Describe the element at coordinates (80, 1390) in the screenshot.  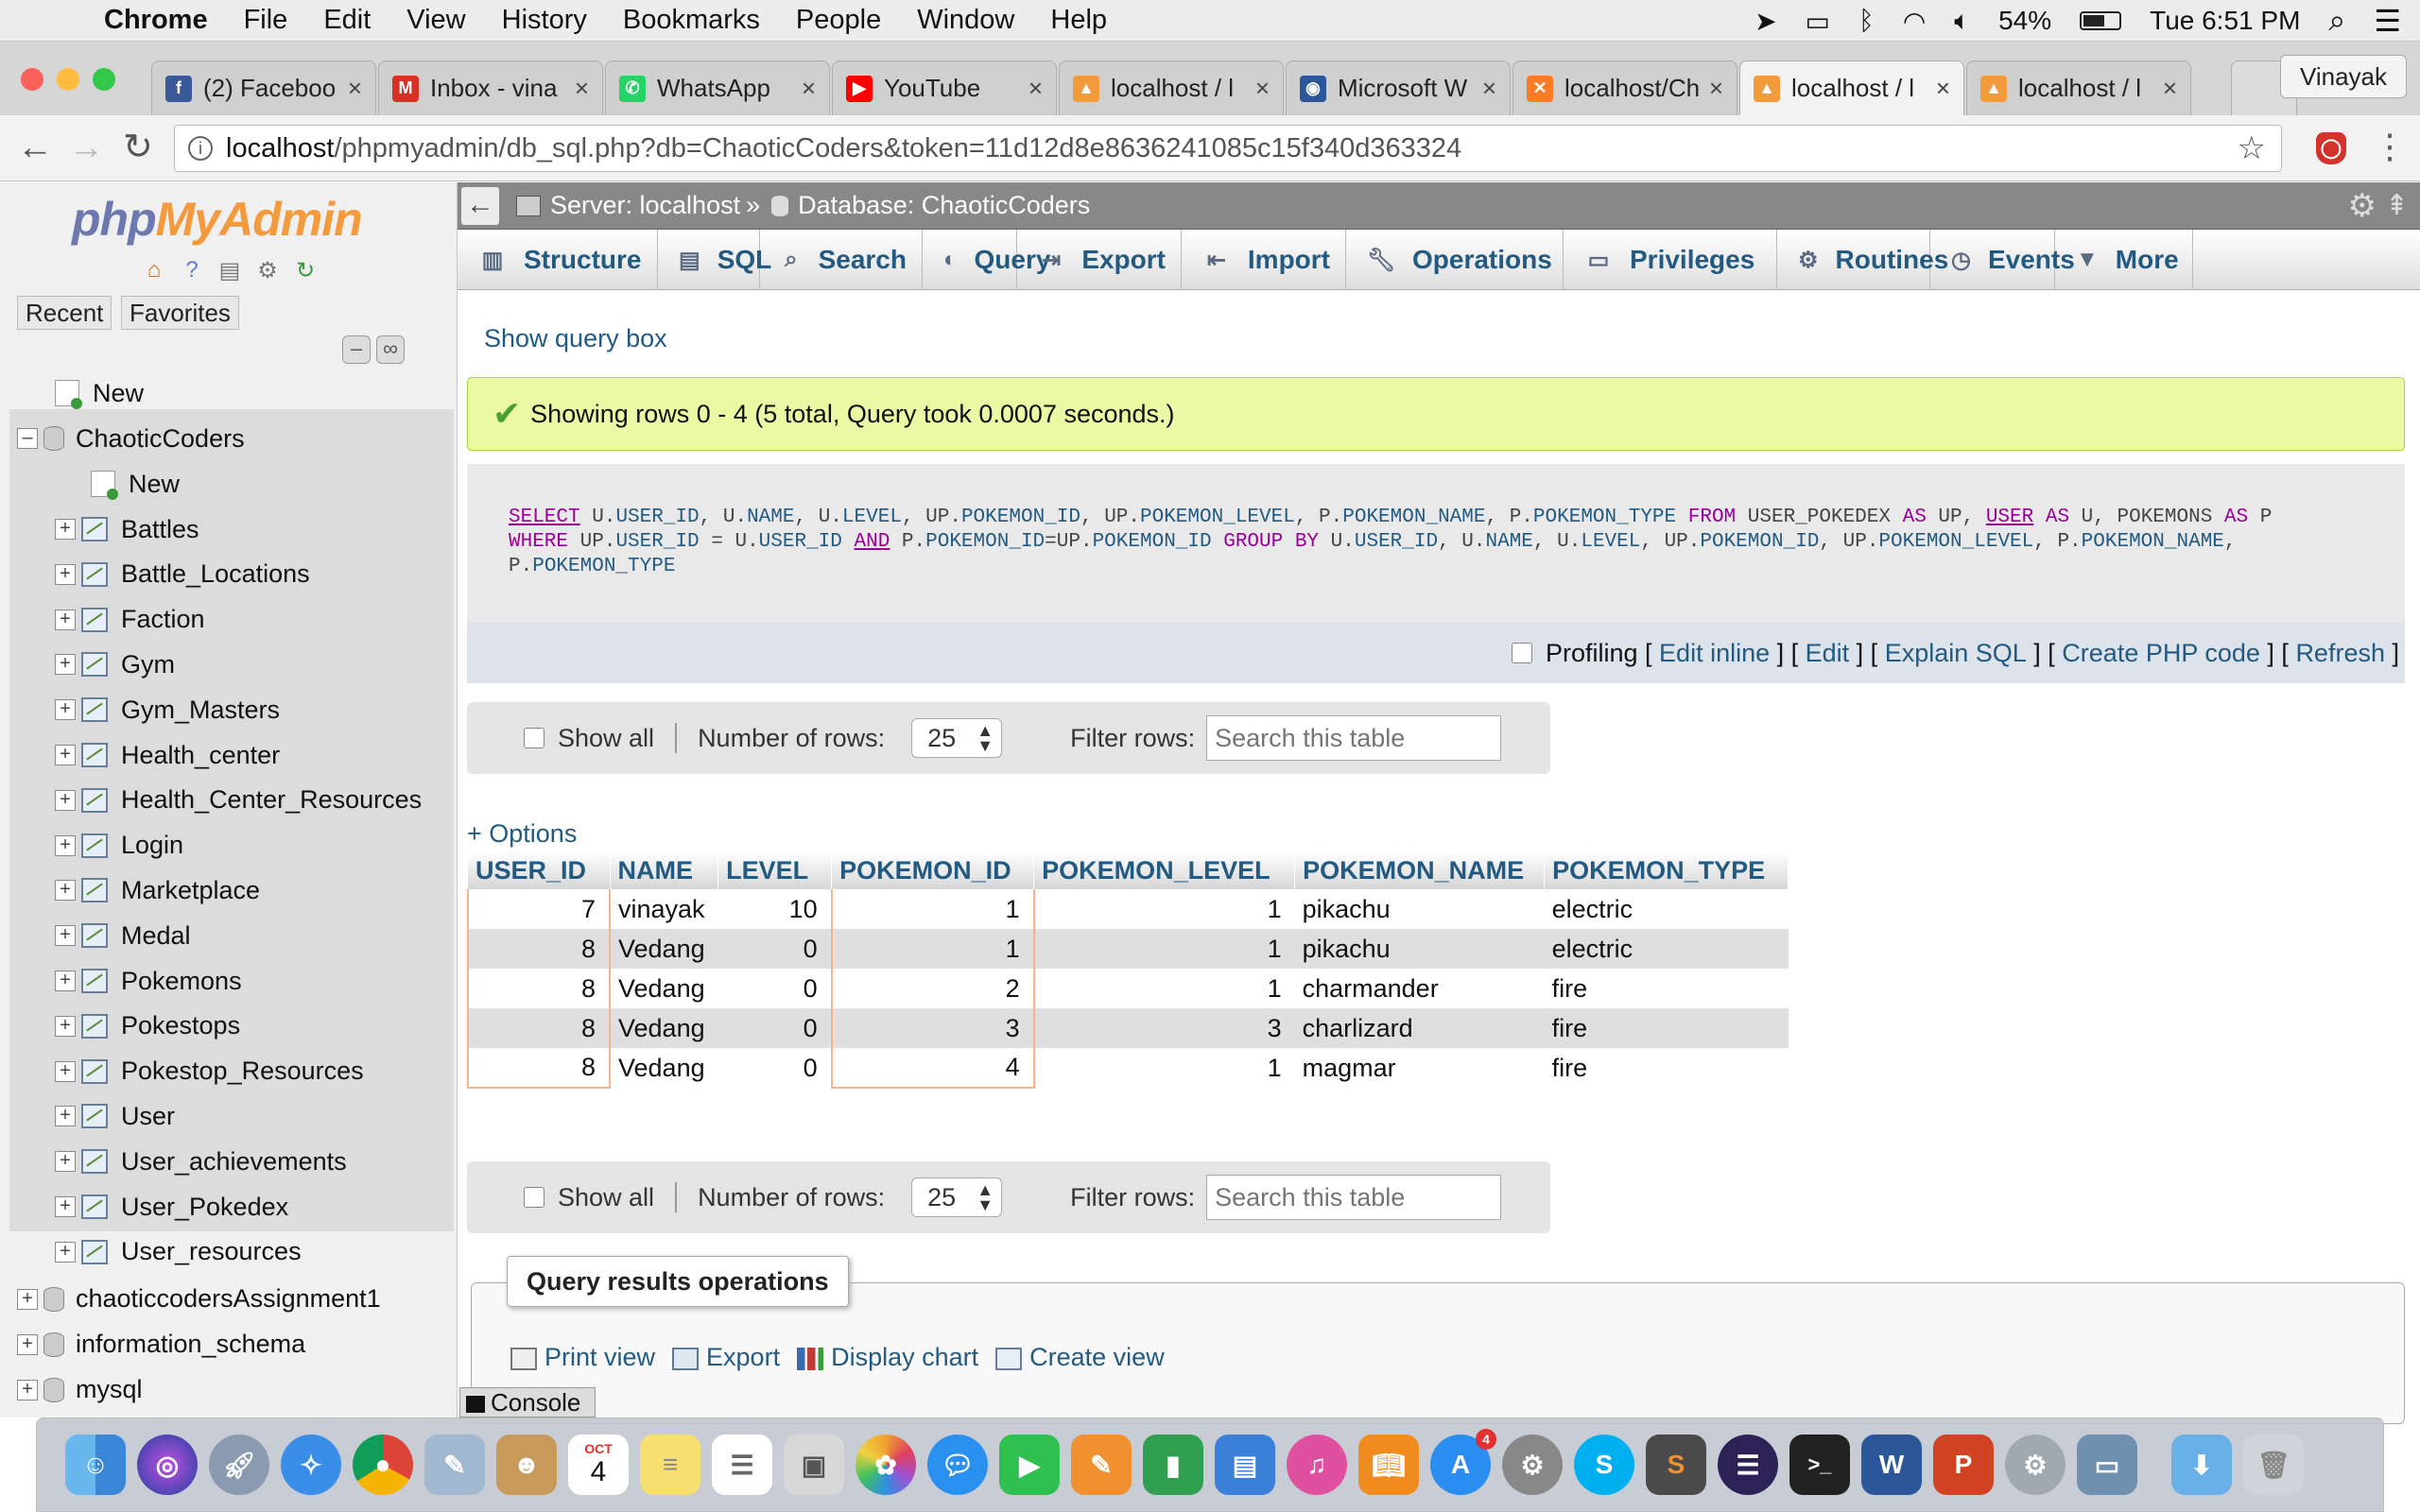
I see `tree-item-database: + mysql` at that location.